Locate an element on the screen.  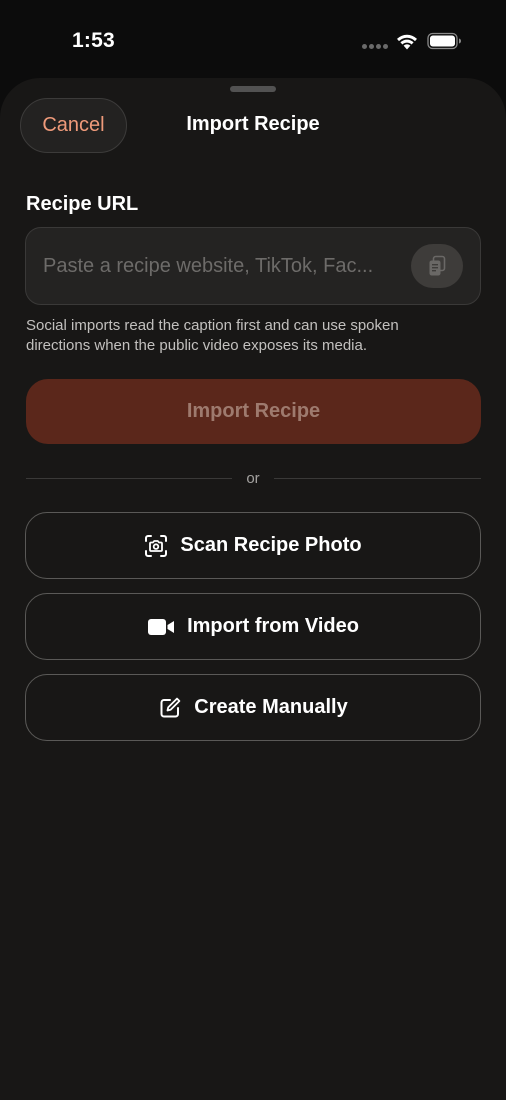
wifi-icon is located at coordinates (407, 42).